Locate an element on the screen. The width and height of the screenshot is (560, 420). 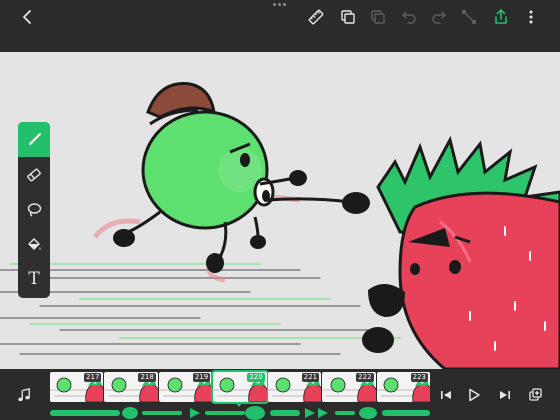
undo-icon is located at coordinates (409, 17).